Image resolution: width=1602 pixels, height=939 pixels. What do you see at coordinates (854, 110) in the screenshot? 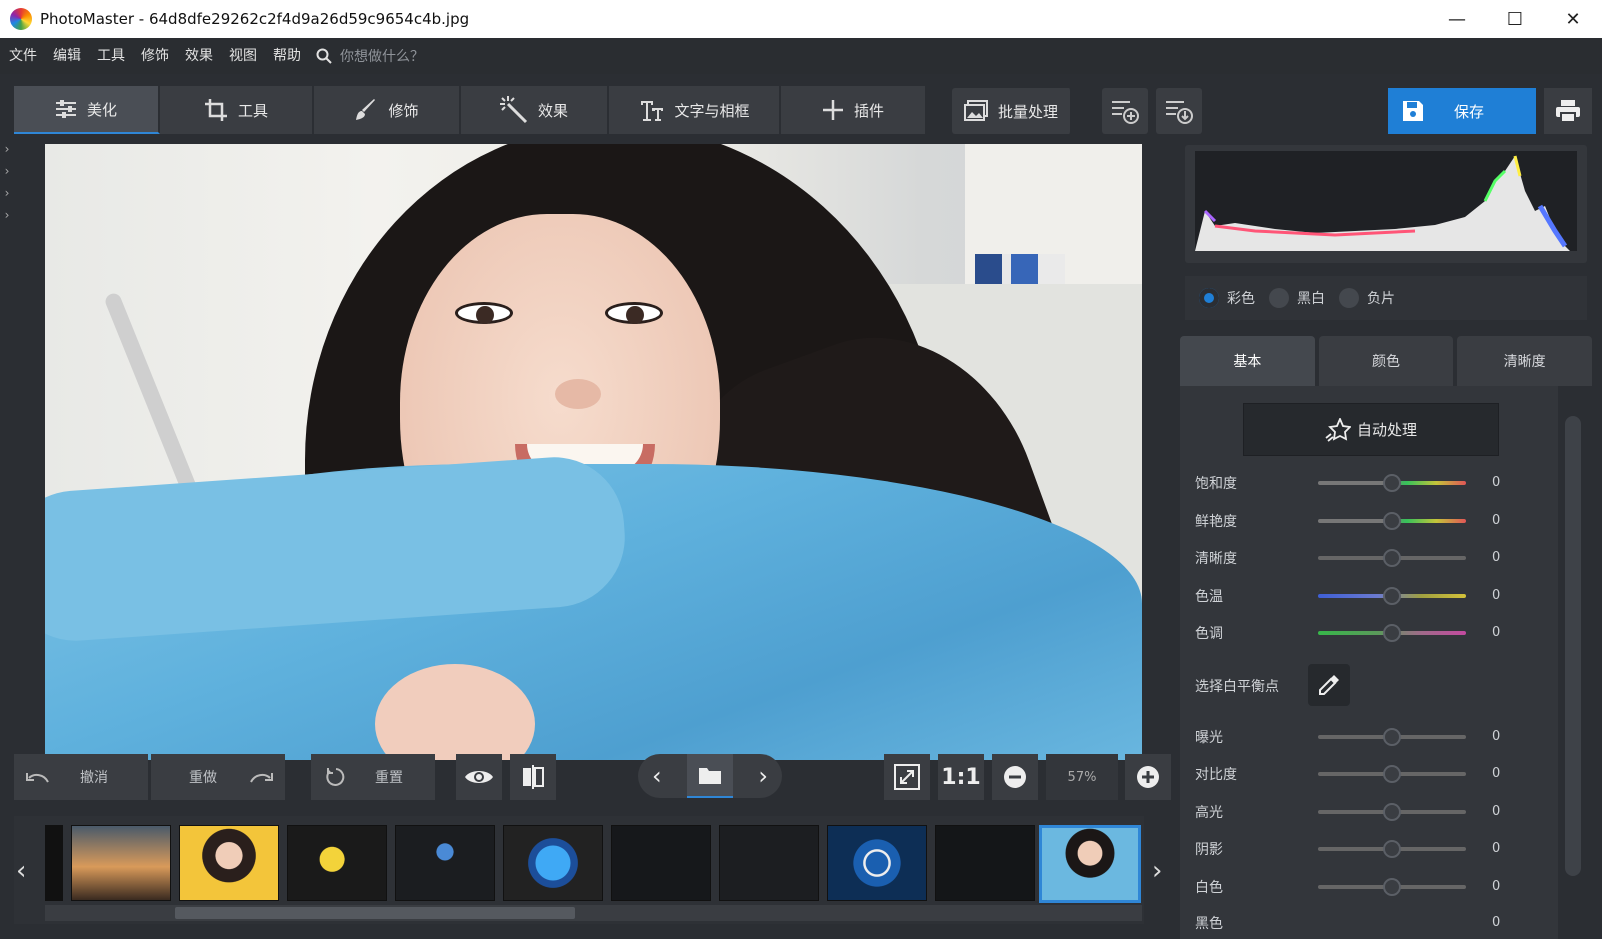
I see `tab-plugins: 插件` at bounding box center [854, 110].